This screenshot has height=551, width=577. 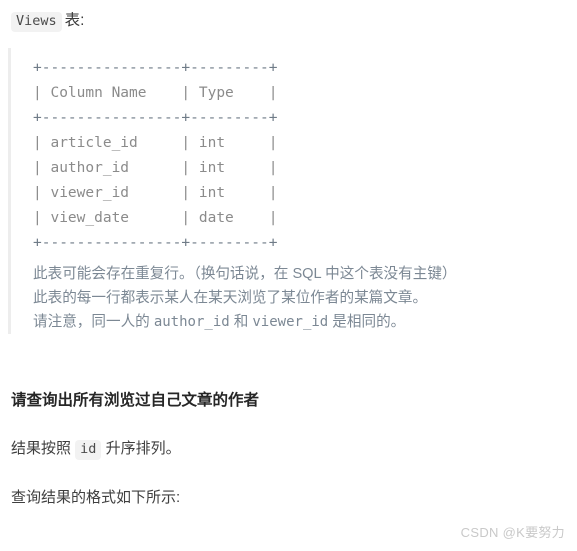 What do you see at coordinates (74, 20) in the screenshot?
I see `page-title-suffix: 表:` at bounding box center [74, 20].